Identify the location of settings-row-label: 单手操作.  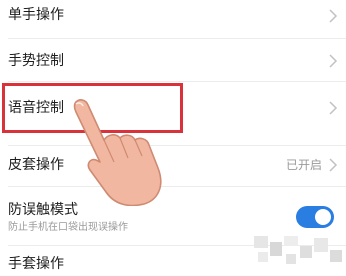
(36, 15).